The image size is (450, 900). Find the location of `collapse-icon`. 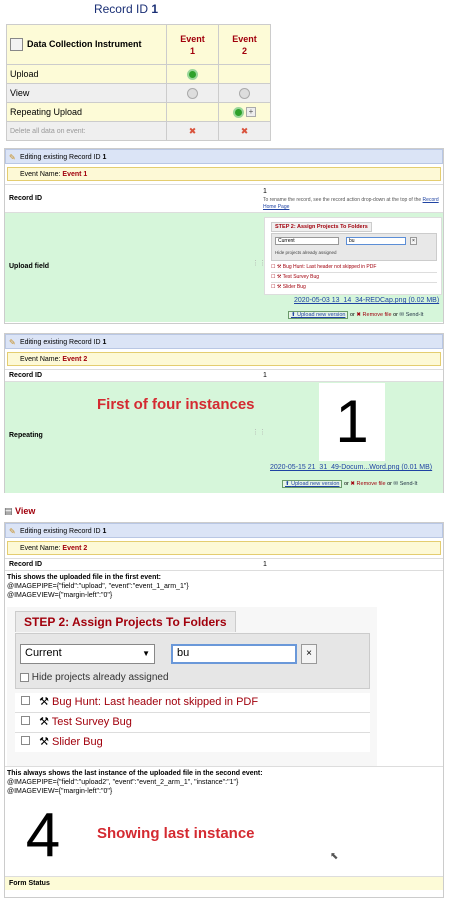

collapse-icon is located at coordinates (16, 44).